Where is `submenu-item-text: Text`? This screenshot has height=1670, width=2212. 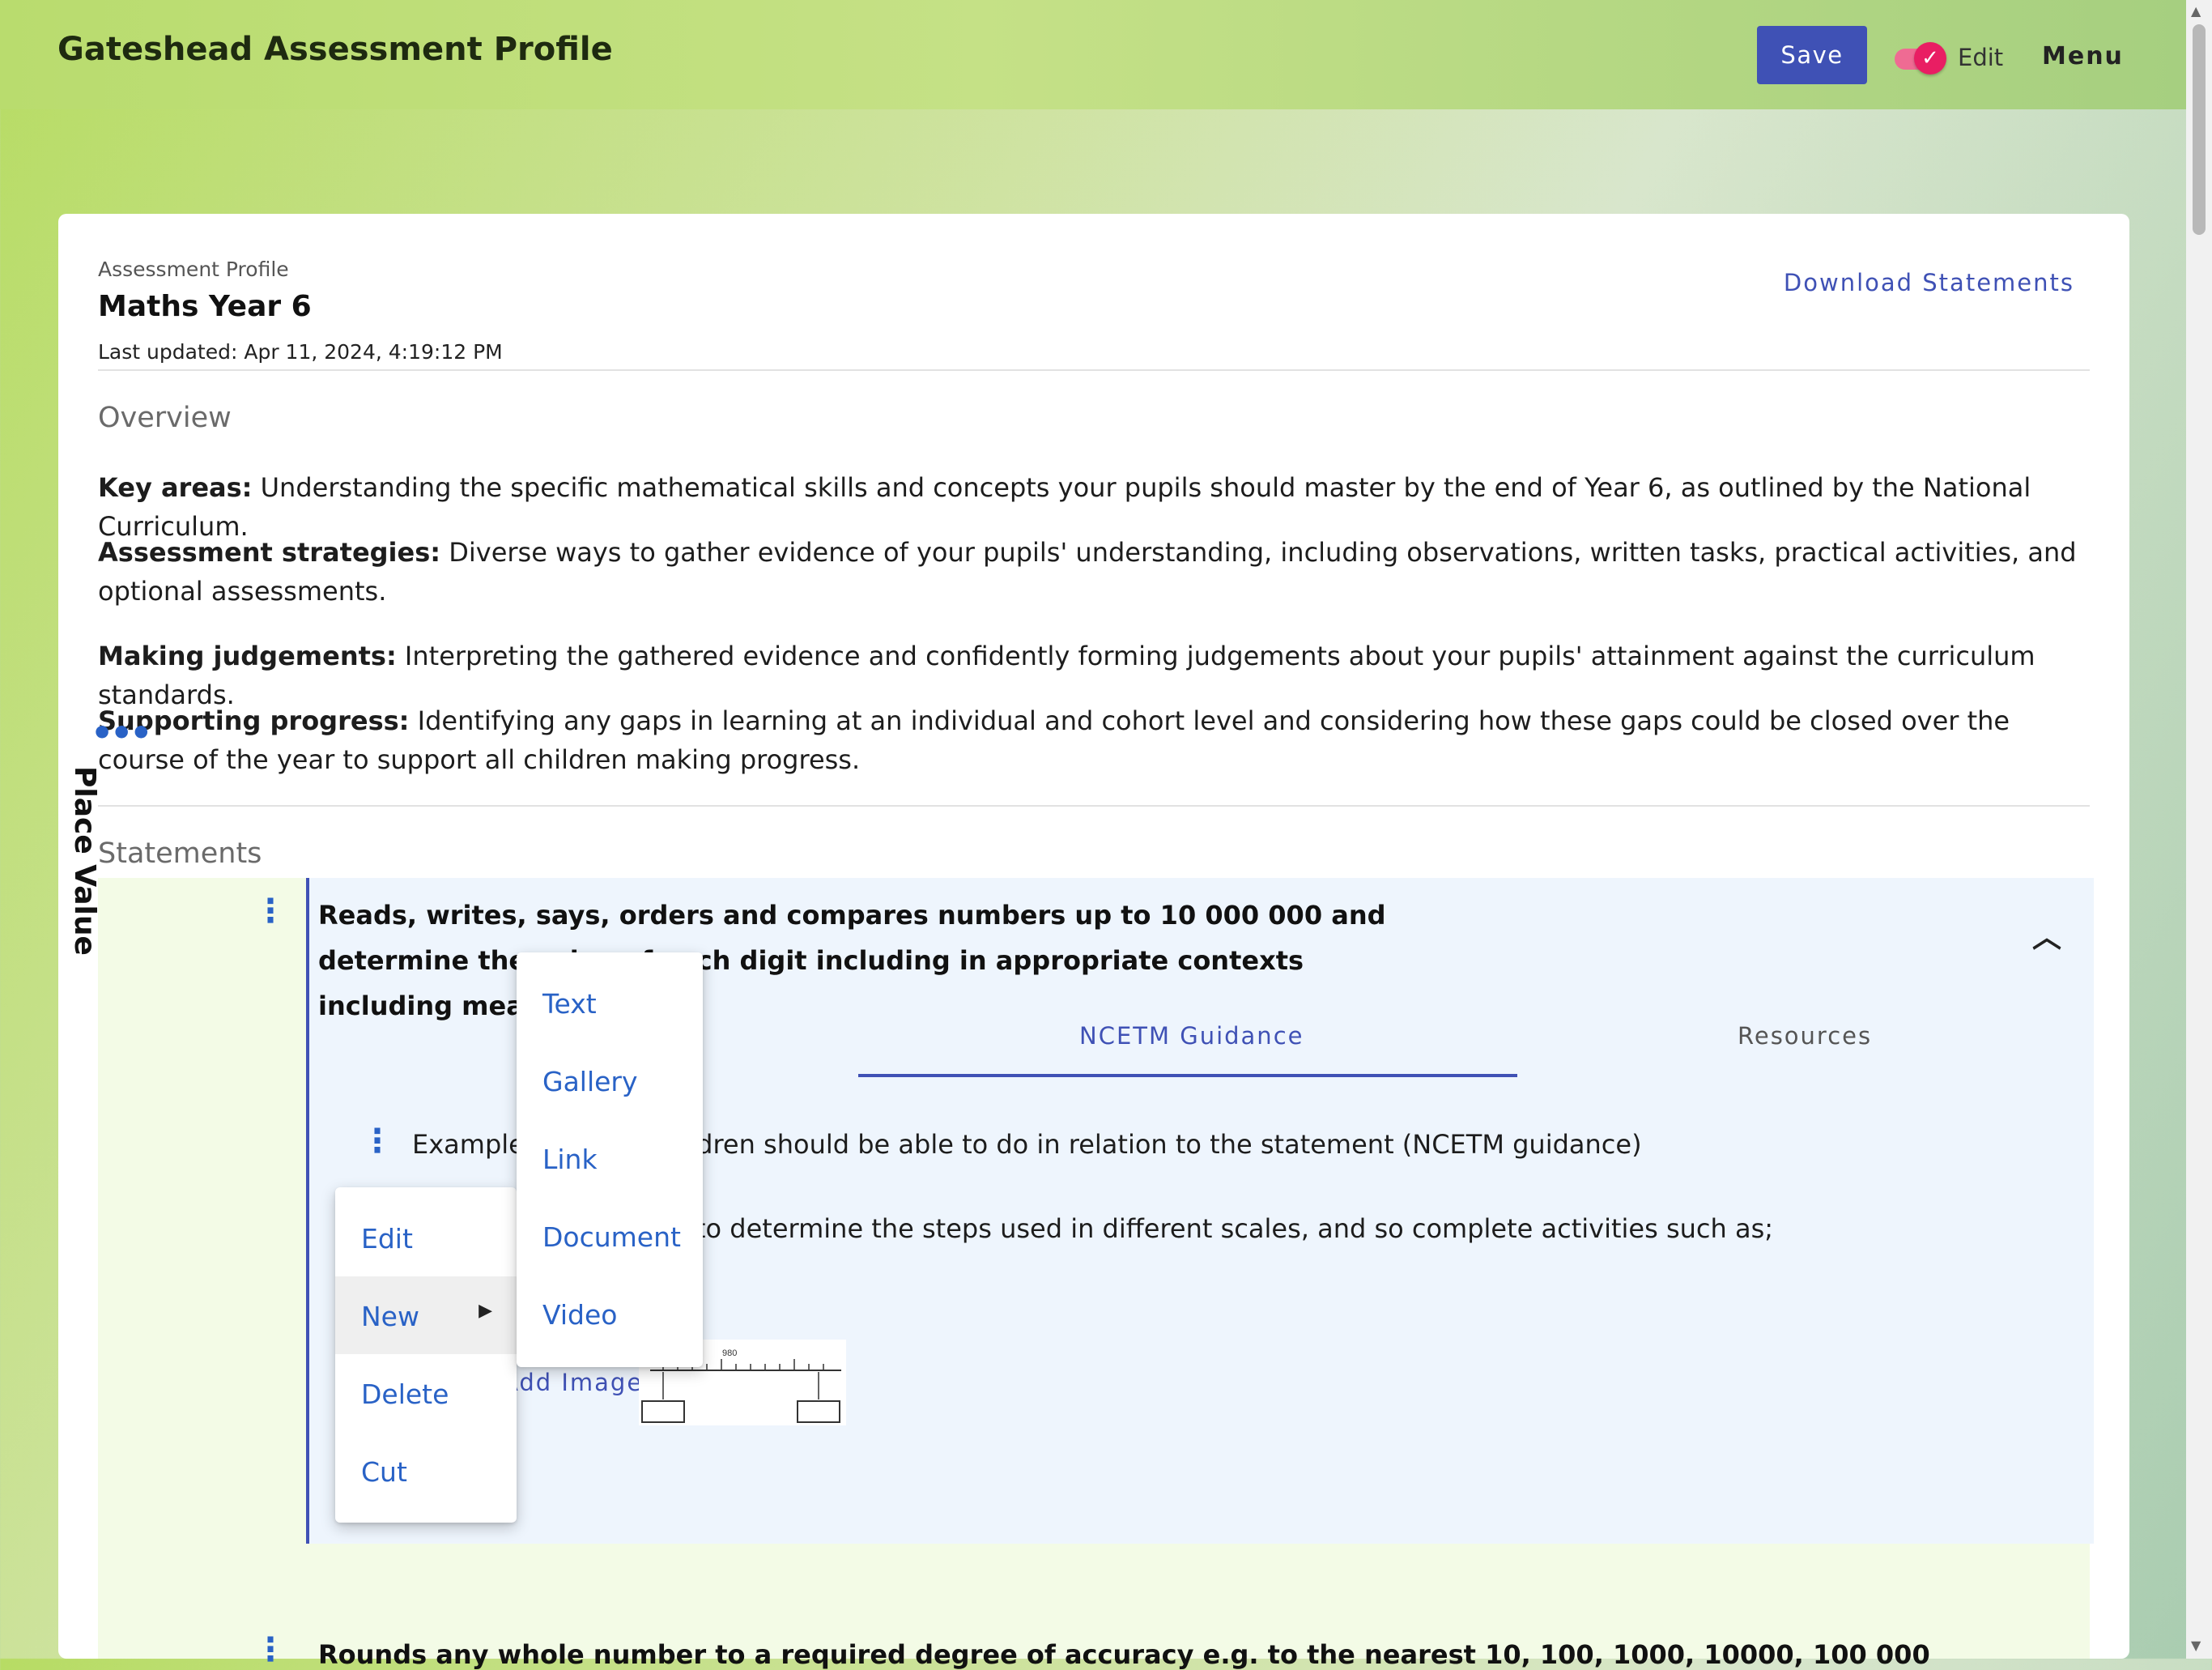 submenu-item-text: Text is located at coordinates (610, 1003).